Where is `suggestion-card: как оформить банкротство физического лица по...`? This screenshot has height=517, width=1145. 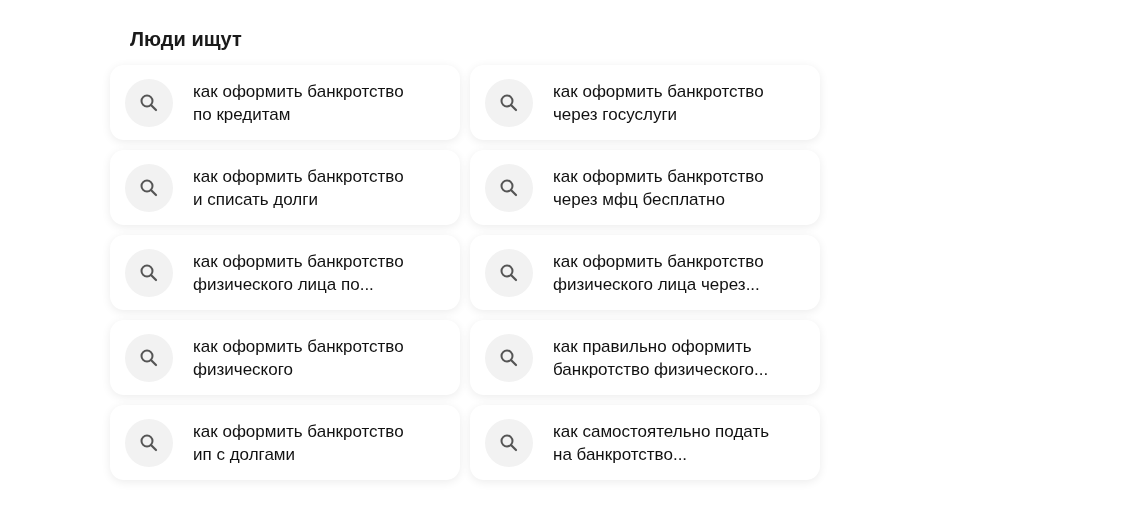 suggestion-card: как оформить банкротство физического лица по... is located at coordinates (285, 272).